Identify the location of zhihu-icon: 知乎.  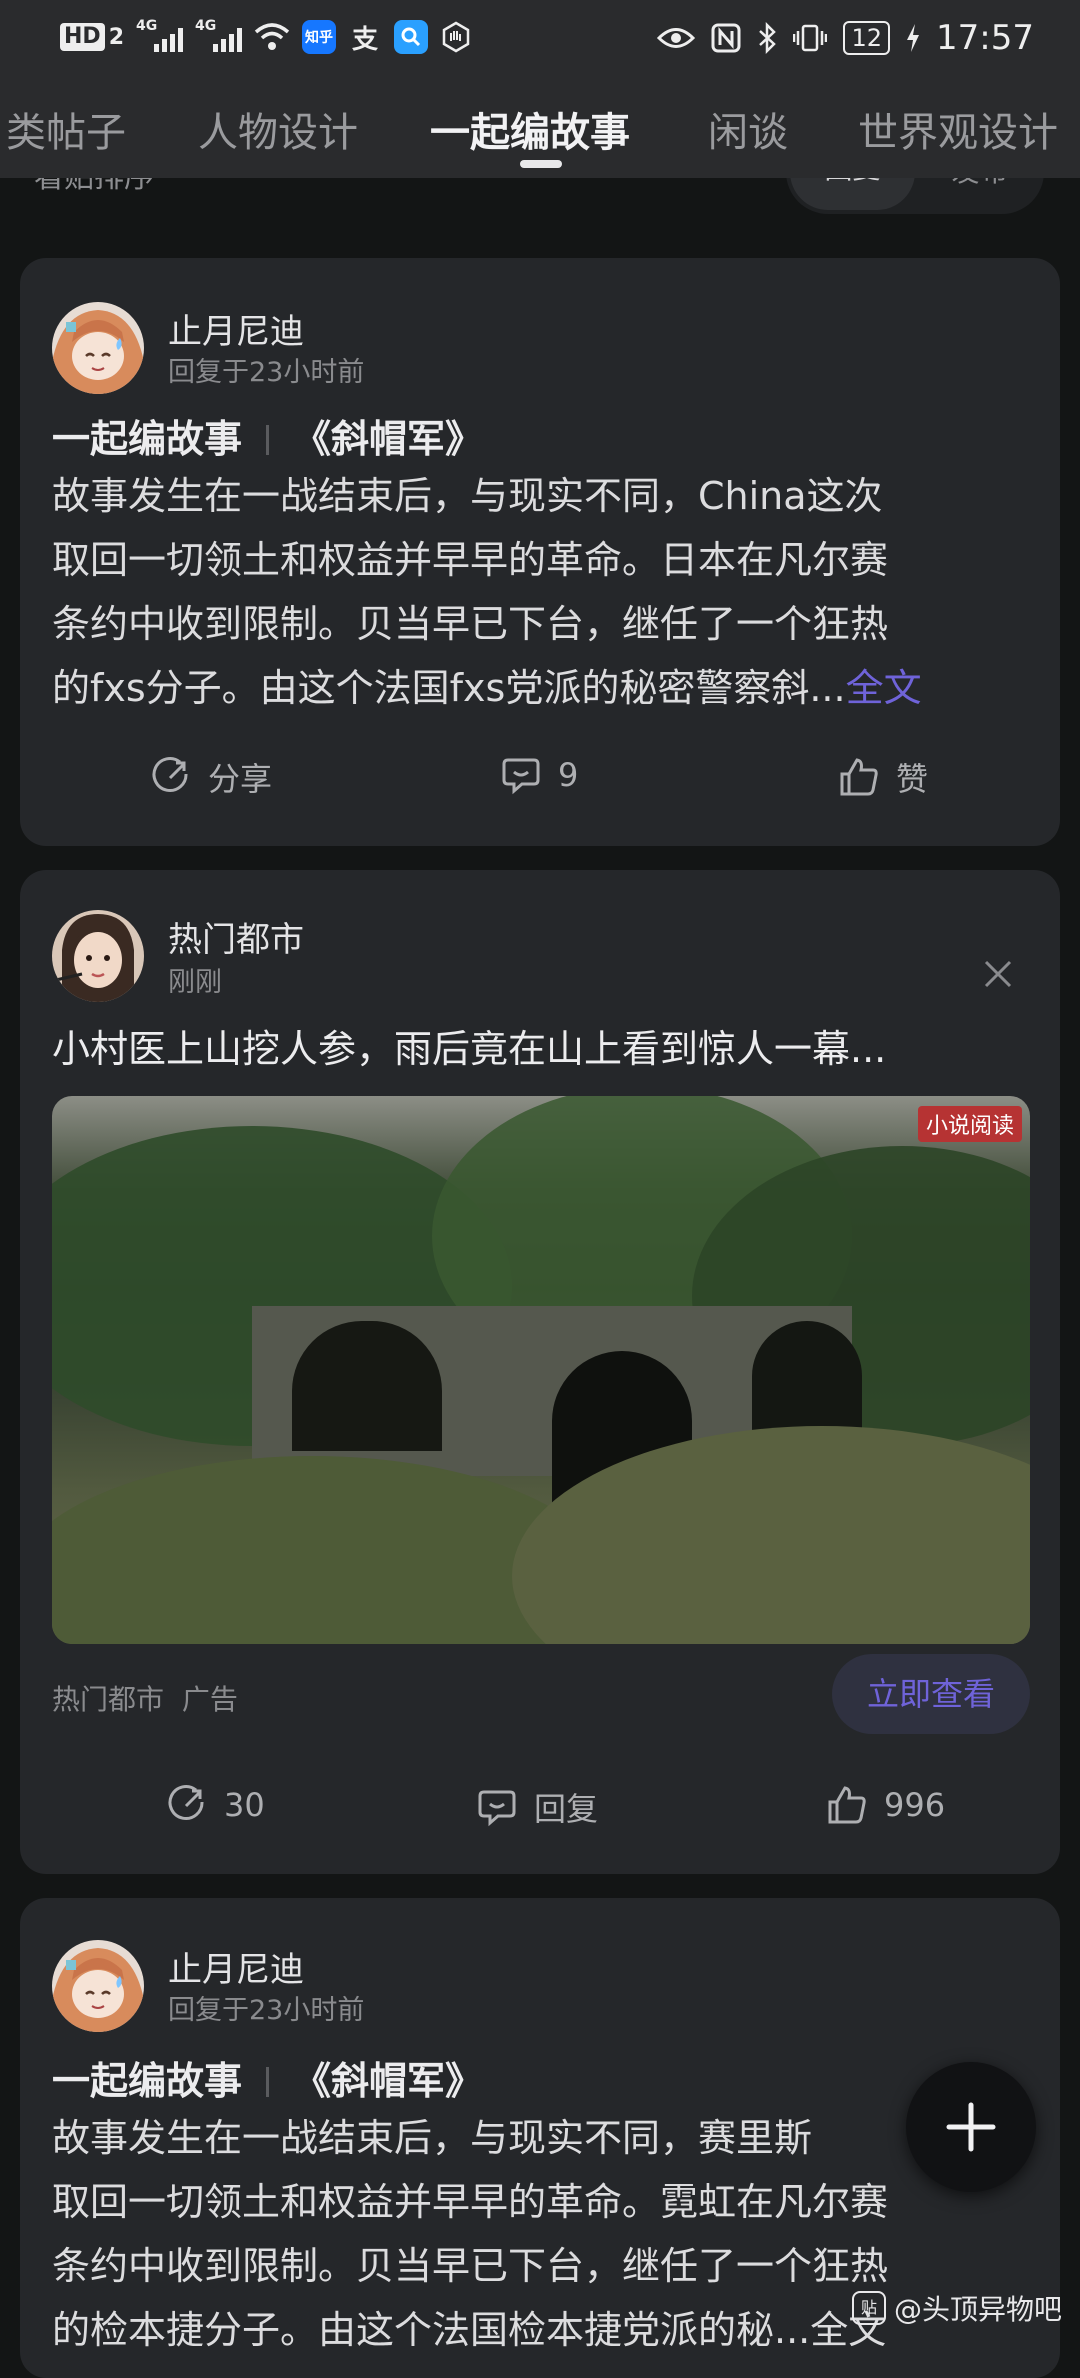
(319, 37).